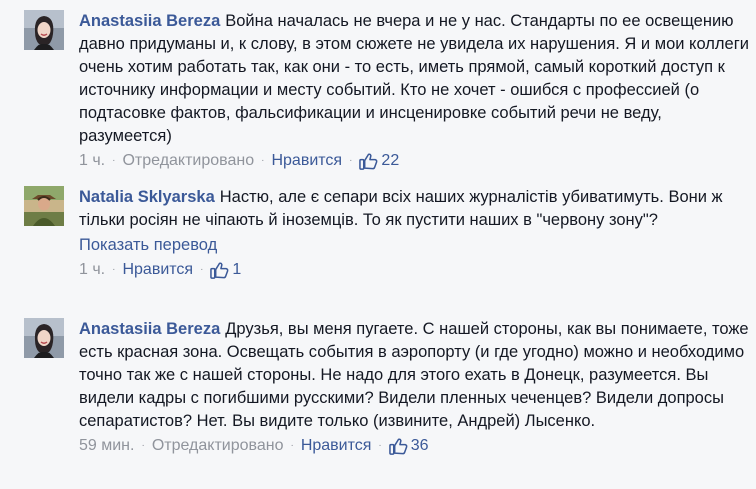  I want to click on show-translation-link: Показать перевод, so click(415, 245).